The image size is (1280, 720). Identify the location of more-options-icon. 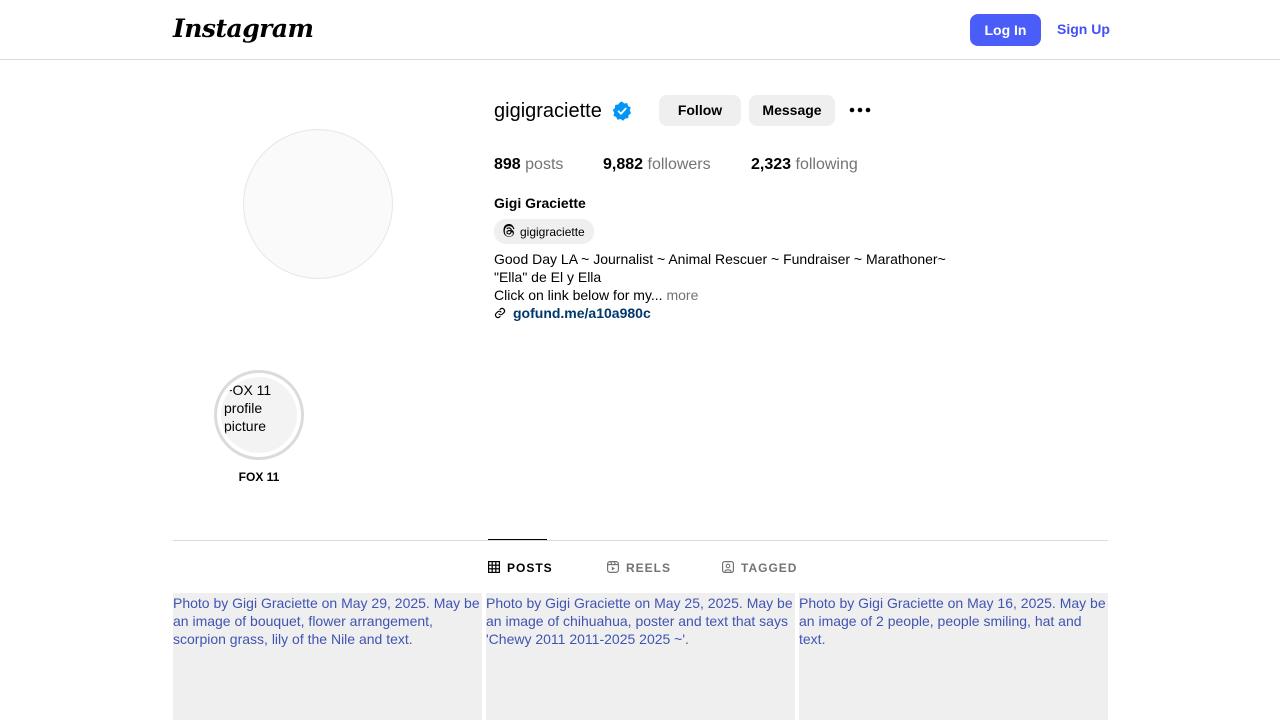
(860, 110).